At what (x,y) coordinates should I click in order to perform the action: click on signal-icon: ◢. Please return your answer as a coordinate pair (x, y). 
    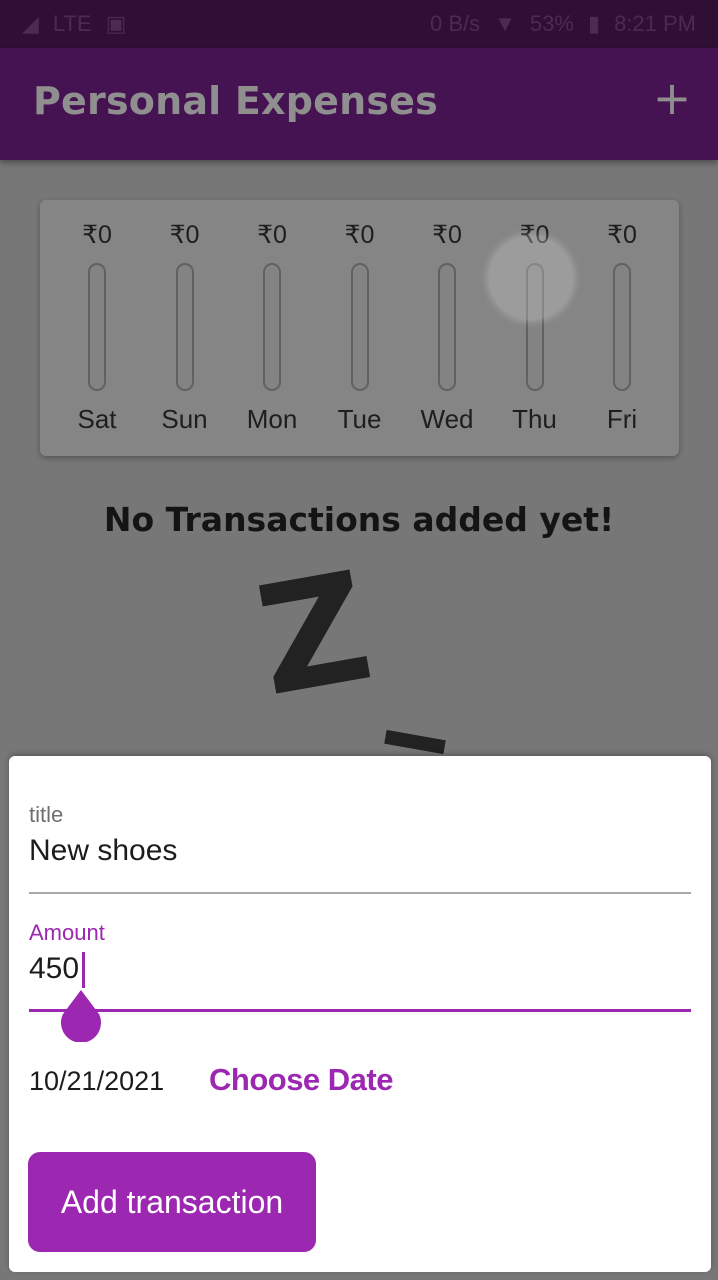
    Looking at the image, I should click on (30, 23).